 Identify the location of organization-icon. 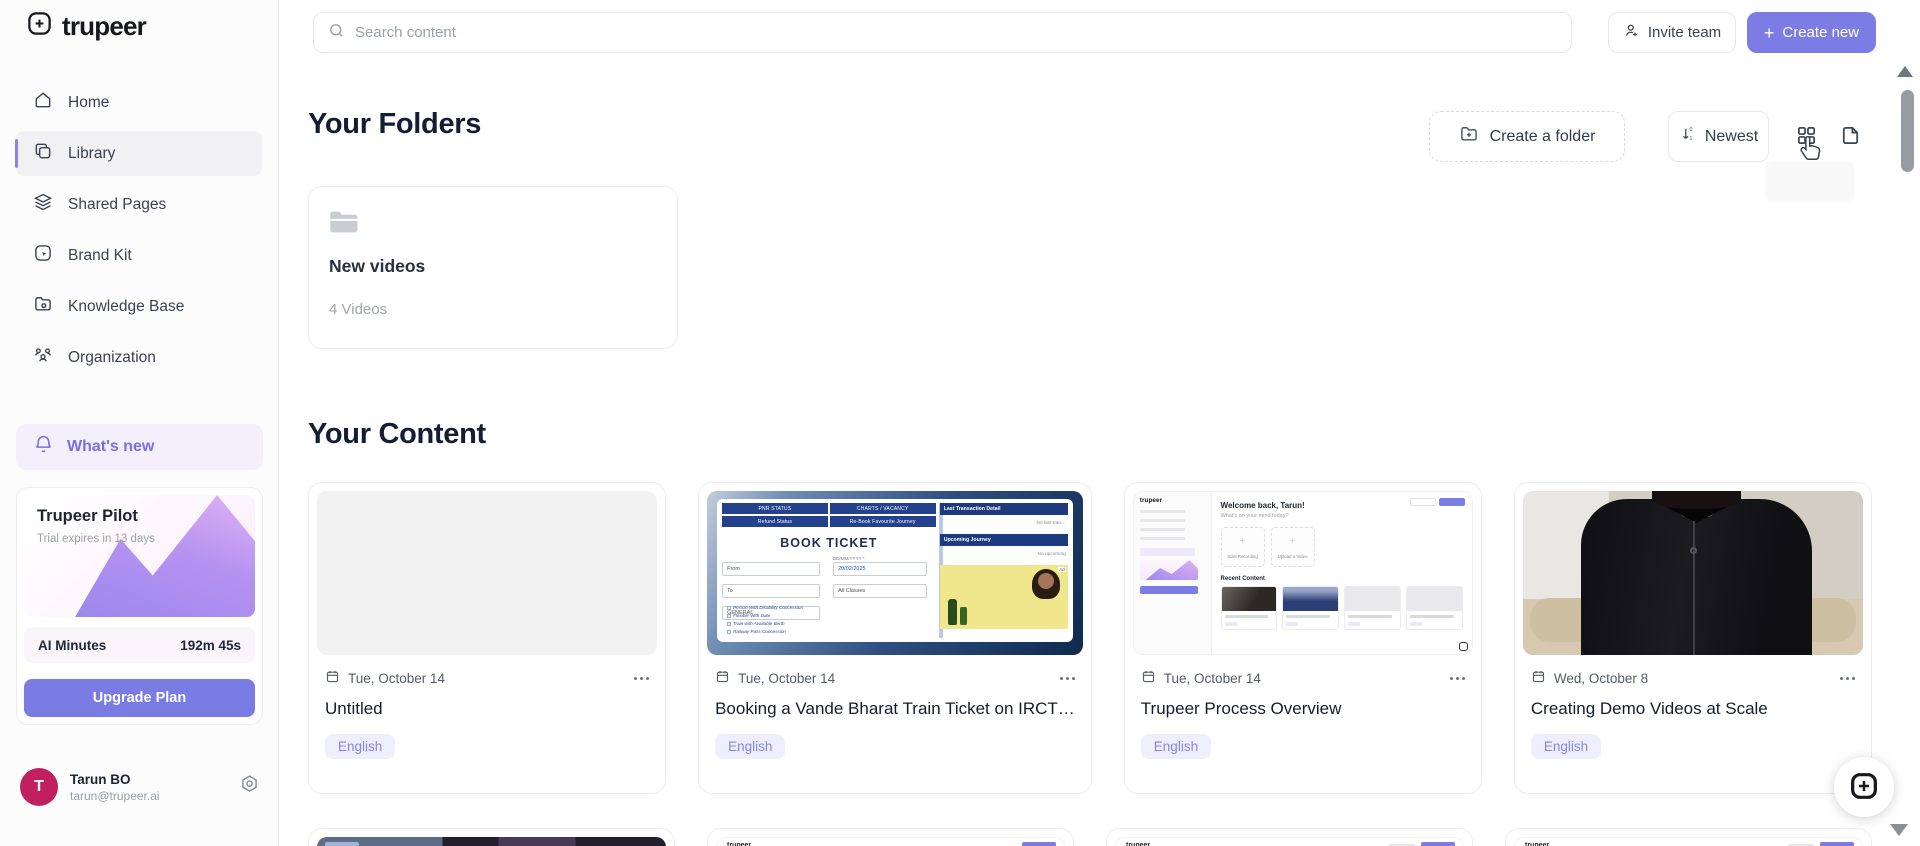
(43, 357).